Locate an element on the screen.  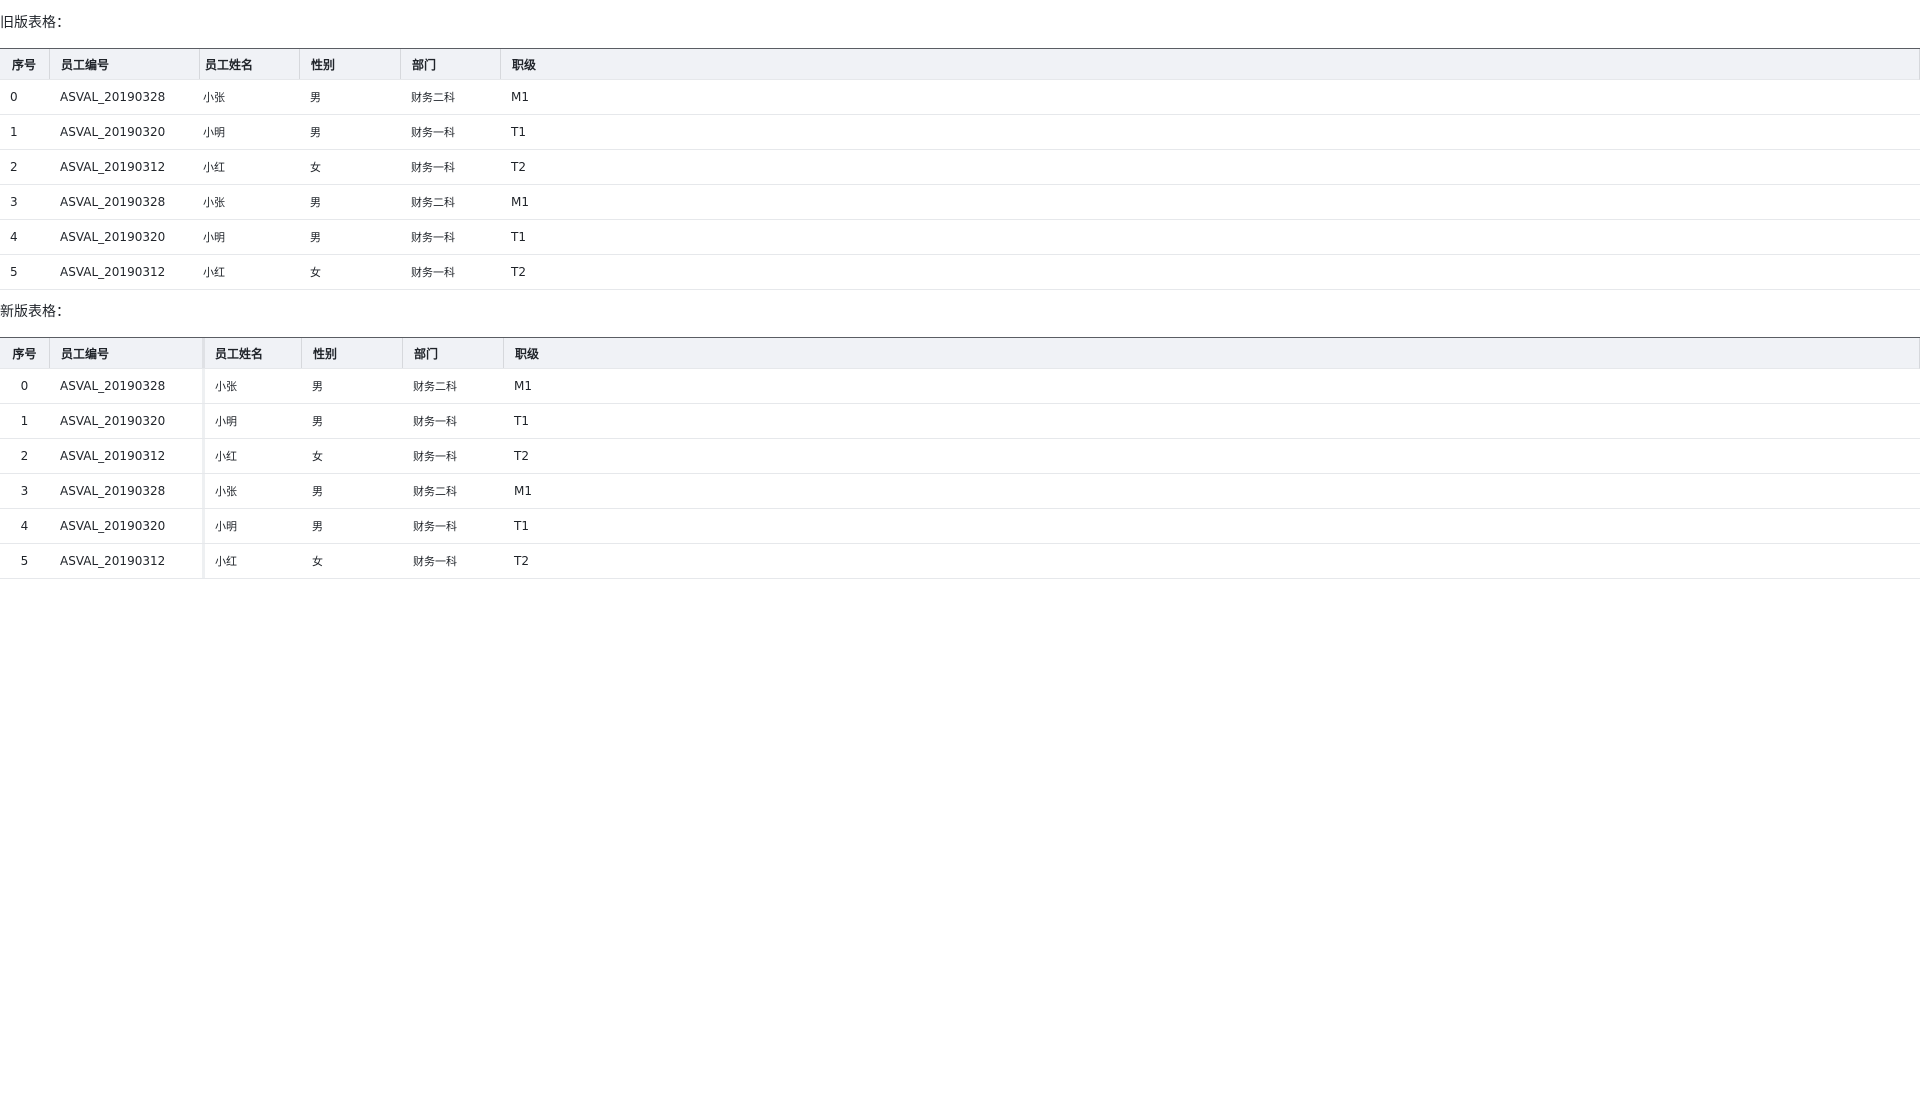
old-table-header: 序号 员工编号 员工姓名 性别 部门 职级 is located at coordinates (960, 64).